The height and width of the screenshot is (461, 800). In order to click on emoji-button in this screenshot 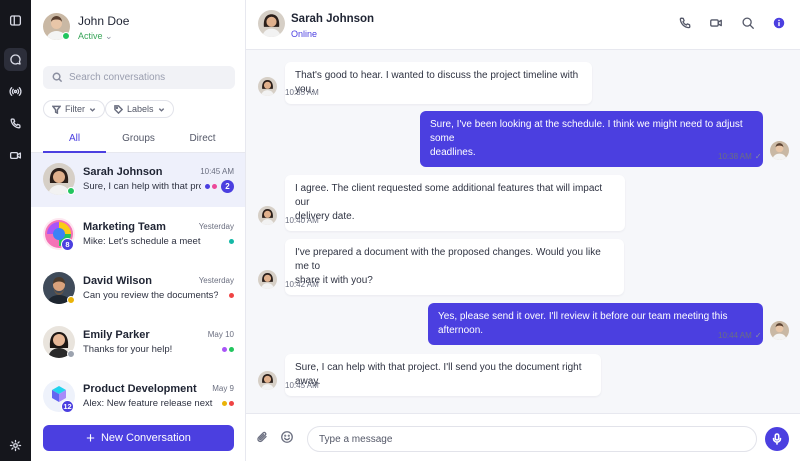, I will do `click(288, 438)`.